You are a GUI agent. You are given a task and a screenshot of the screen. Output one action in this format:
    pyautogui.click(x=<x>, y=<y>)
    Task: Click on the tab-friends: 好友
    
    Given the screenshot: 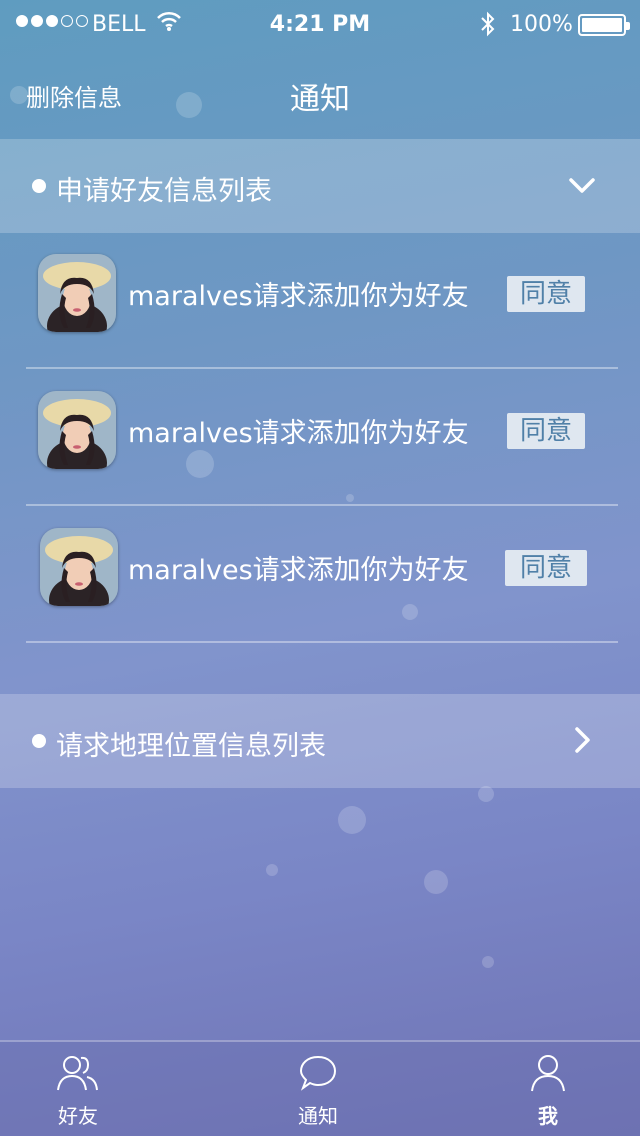 What is the action you would take?
    pyautogui.click(x=78, y=1091)
    